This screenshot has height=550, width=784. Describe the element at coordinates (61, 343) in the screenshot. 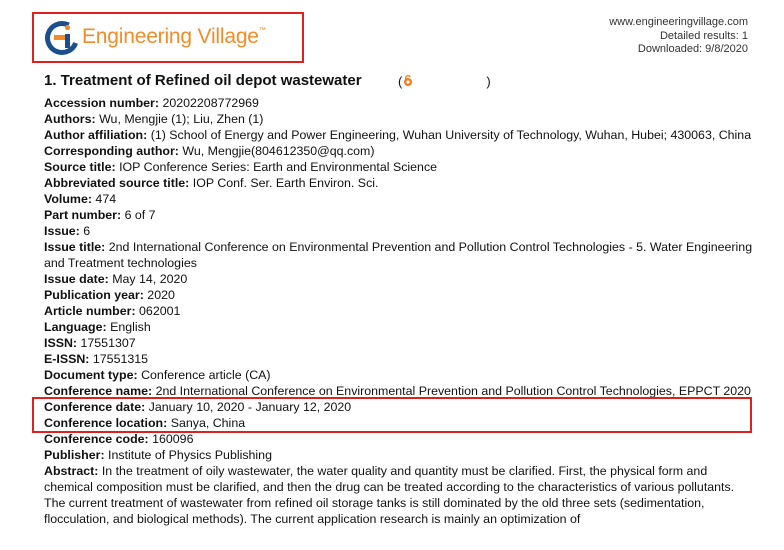

I see `field-label: ISSN:` at that location.